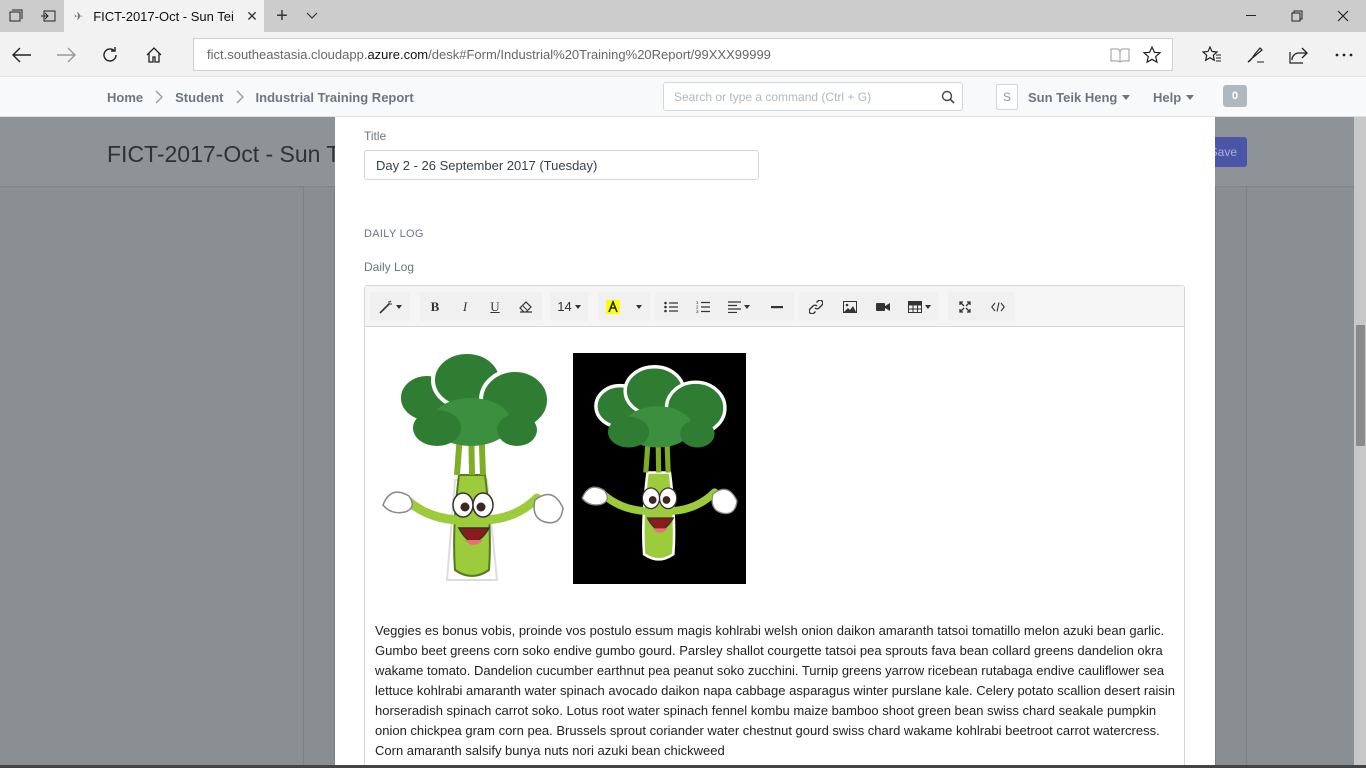 This screenshot has height=768, width=1366. What do you see at coordinates (948, 97) in the screenshot?
I see `search-icon` at bounding box center [948, 97].